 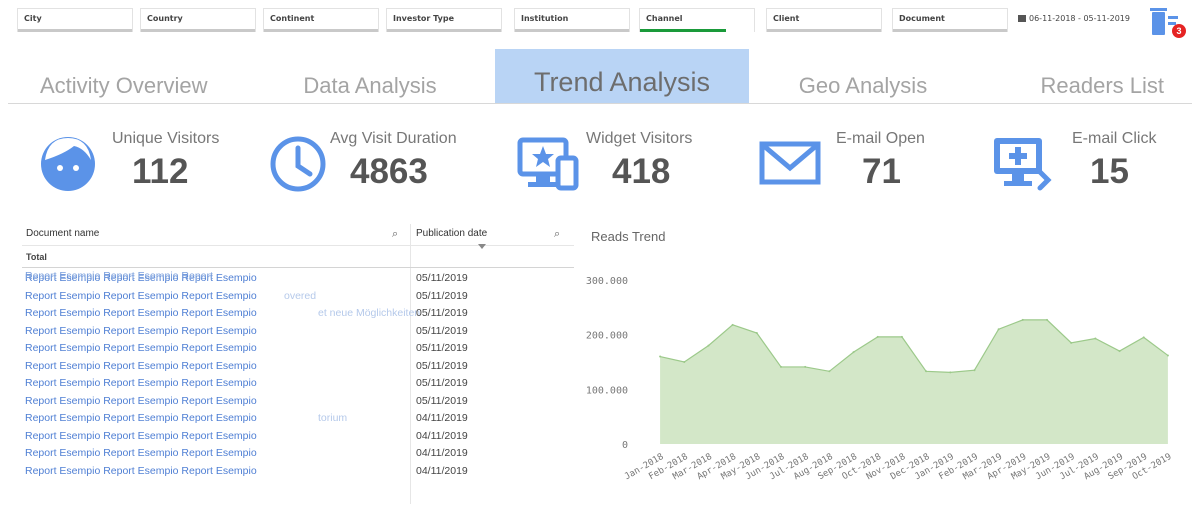 I want to click on clock-icon, so click(x=298, y=164).